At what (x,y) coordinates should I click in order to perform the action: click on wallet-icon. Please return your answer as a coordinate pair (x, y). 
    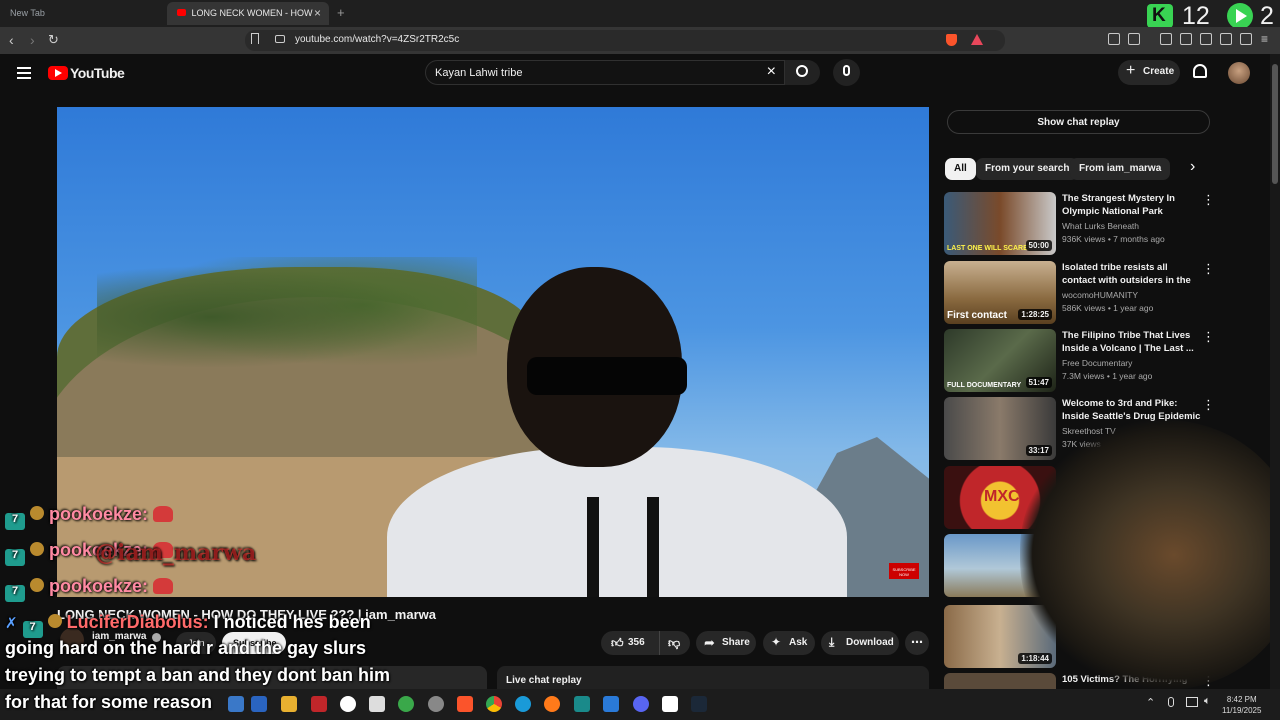
    Looking at the image, I should click on (1206, 39).